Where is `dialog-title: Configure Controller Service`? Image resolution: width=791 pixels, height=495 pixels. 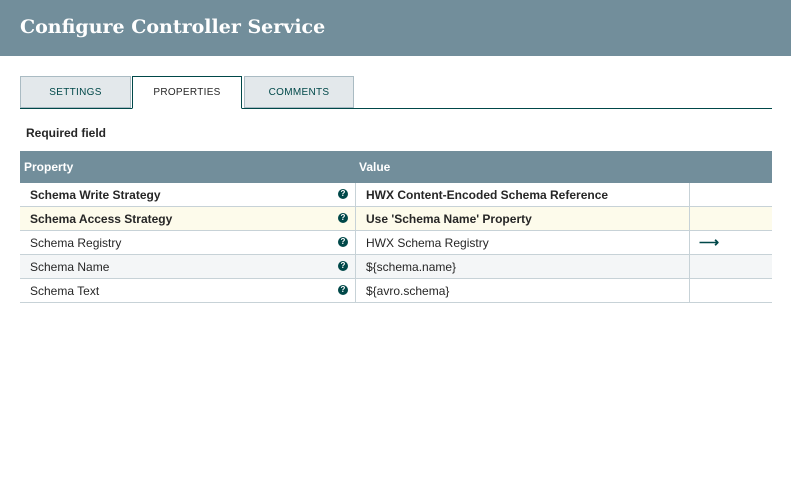 dialog-title: Configure Controller Service is located at coordinates (173, 27).